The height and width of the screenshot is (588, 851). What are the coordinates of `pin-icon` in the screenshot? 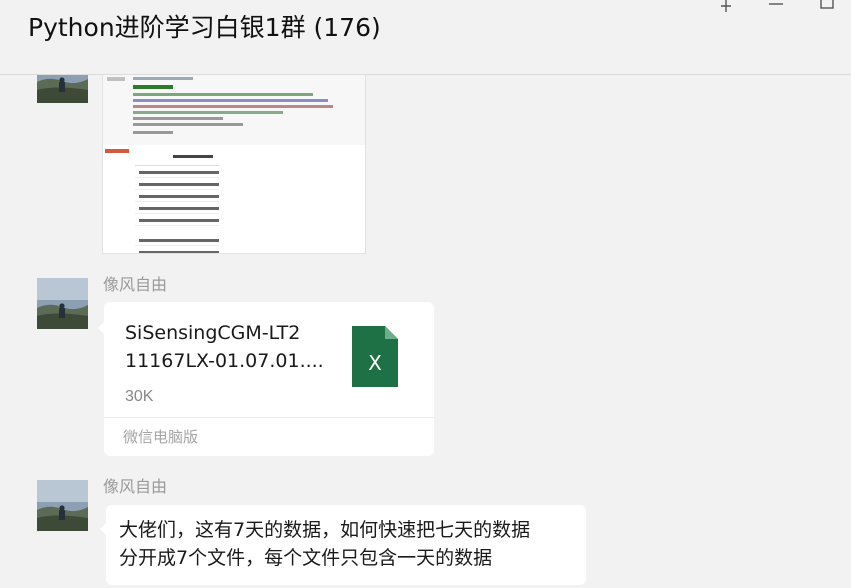 It's located at (726, 7).